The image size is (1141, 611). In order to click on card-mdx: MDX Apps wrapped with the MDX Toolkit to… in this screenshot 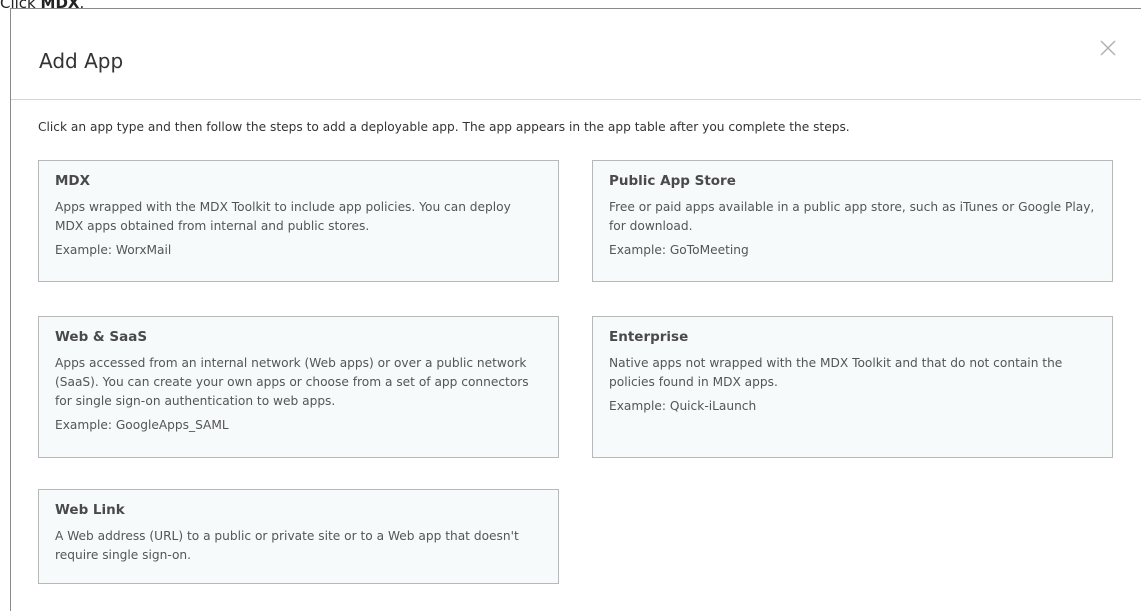, I will do `click(298, 221)`.